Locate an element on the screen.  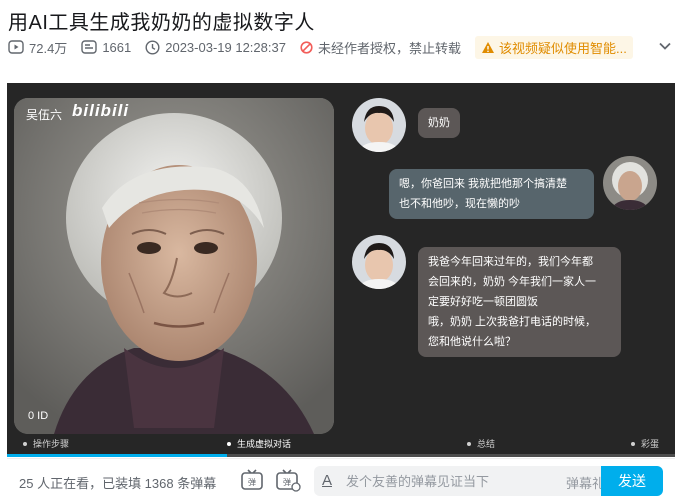
danmaku-count-text: 1661 is located at coordinates (117, 47).